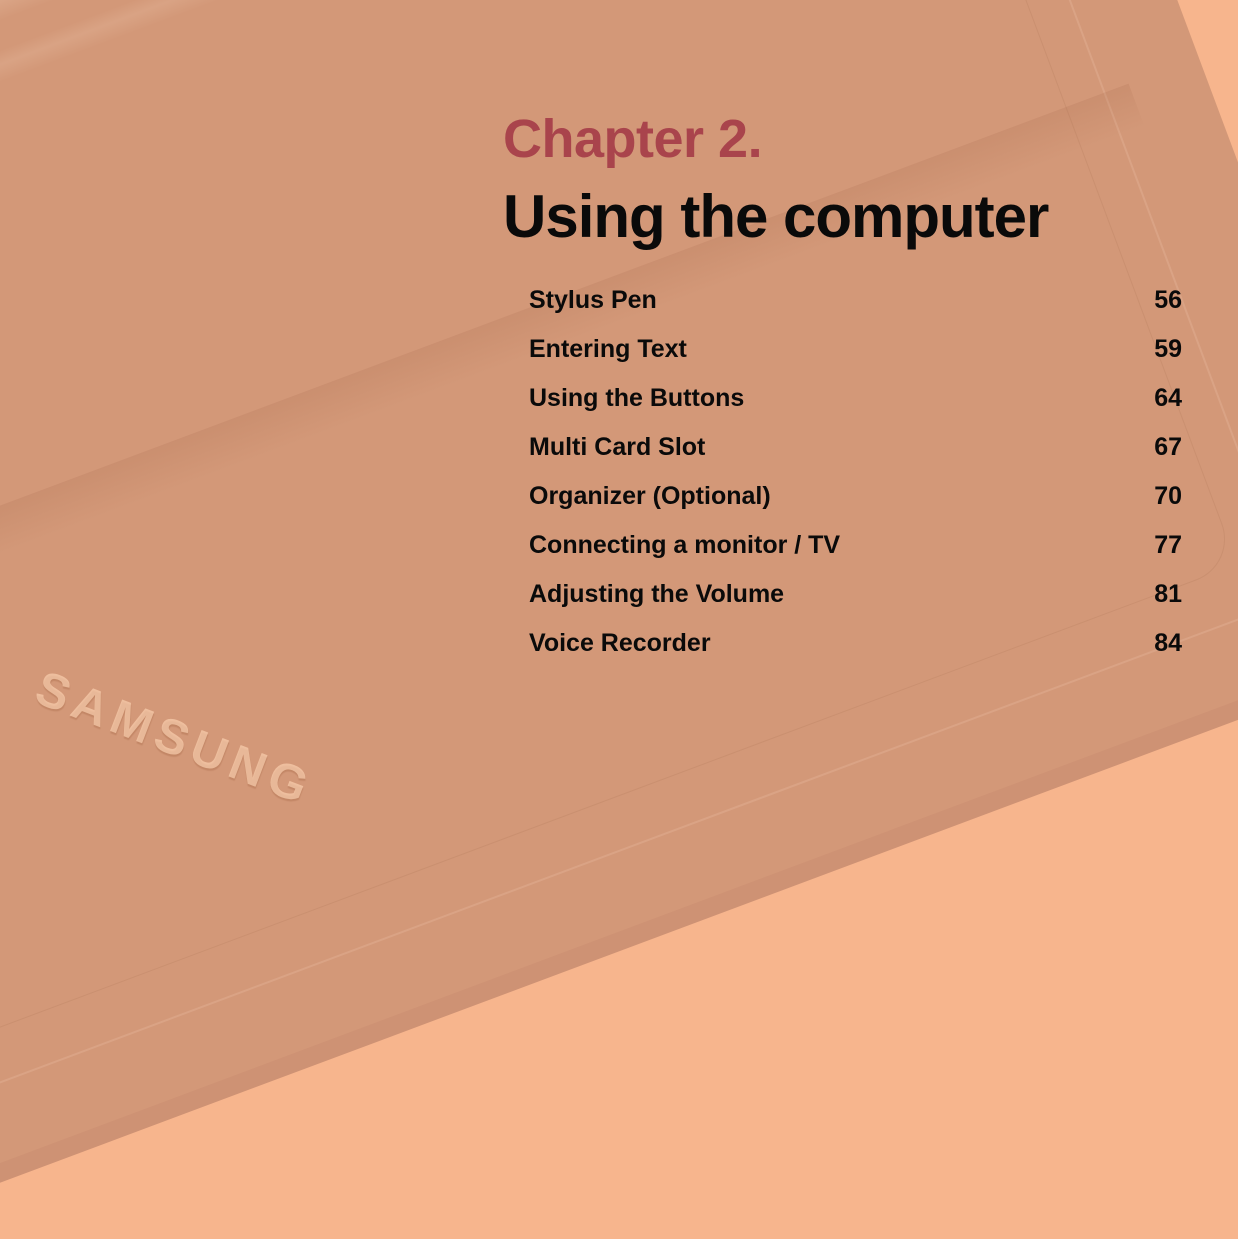  I want to click on toc-entry-label: Connecting a monitor / TV, so click(685, 545).